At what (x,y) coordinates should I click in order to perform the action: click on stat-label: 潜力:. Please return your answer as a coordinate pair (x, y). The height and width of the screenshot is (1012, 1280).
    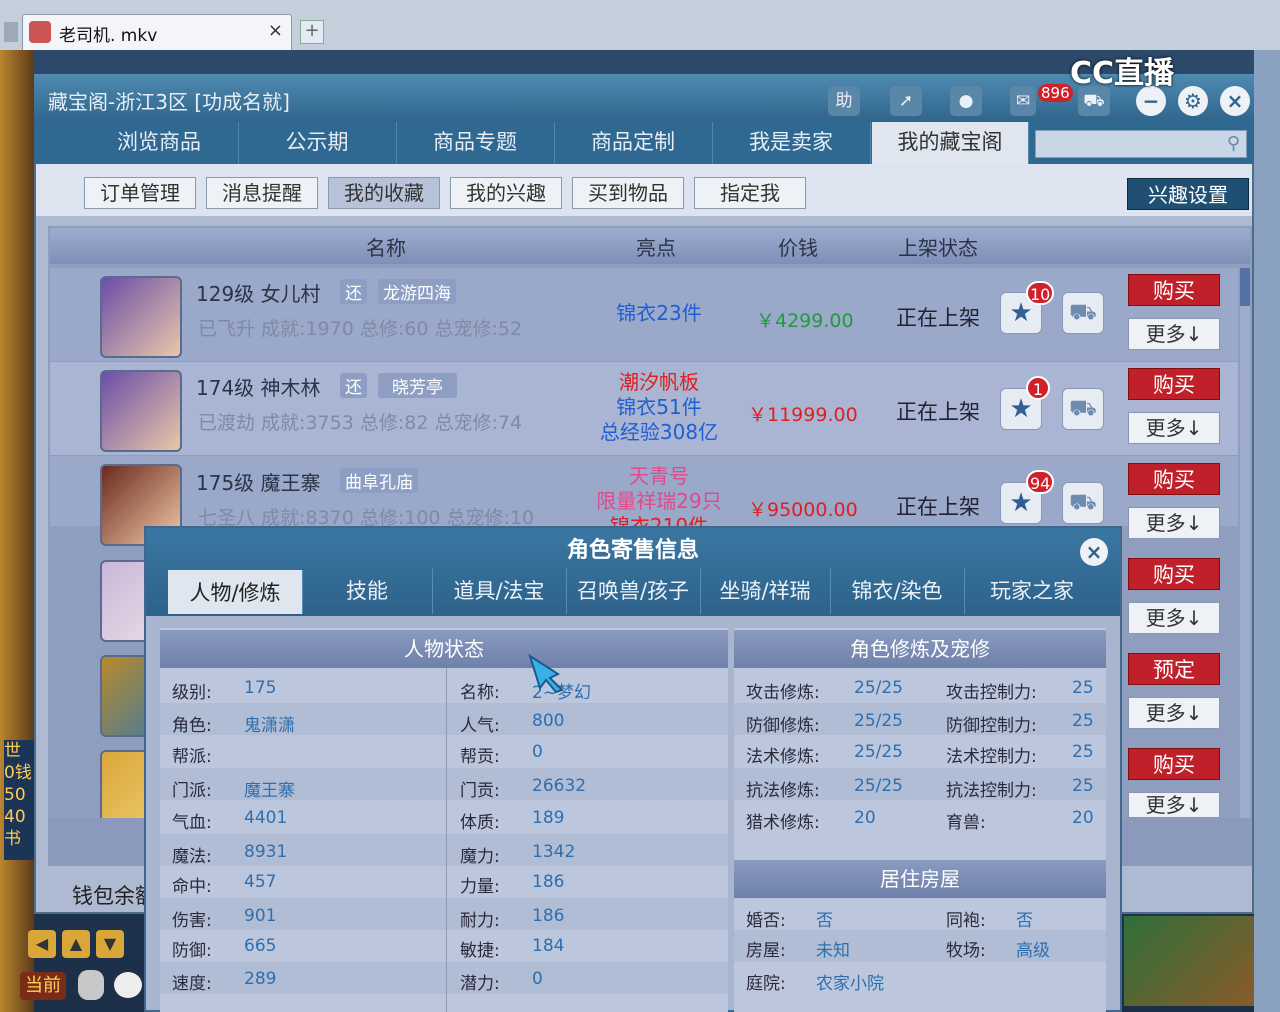
    Looking at the image, I should click on (480, 984).